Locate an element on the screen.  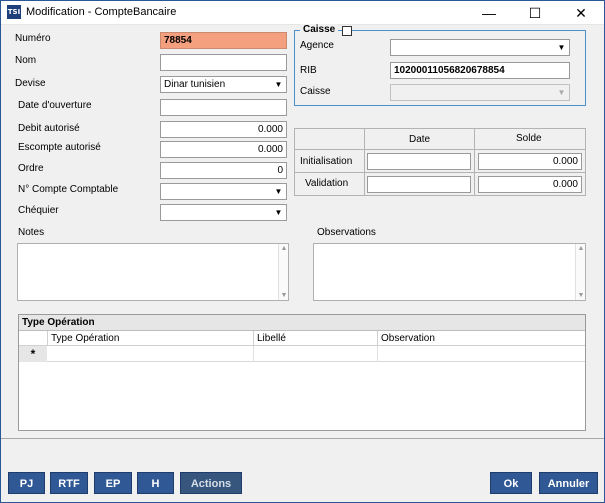
nom-label: Nom is located at coordinates (26, 60).